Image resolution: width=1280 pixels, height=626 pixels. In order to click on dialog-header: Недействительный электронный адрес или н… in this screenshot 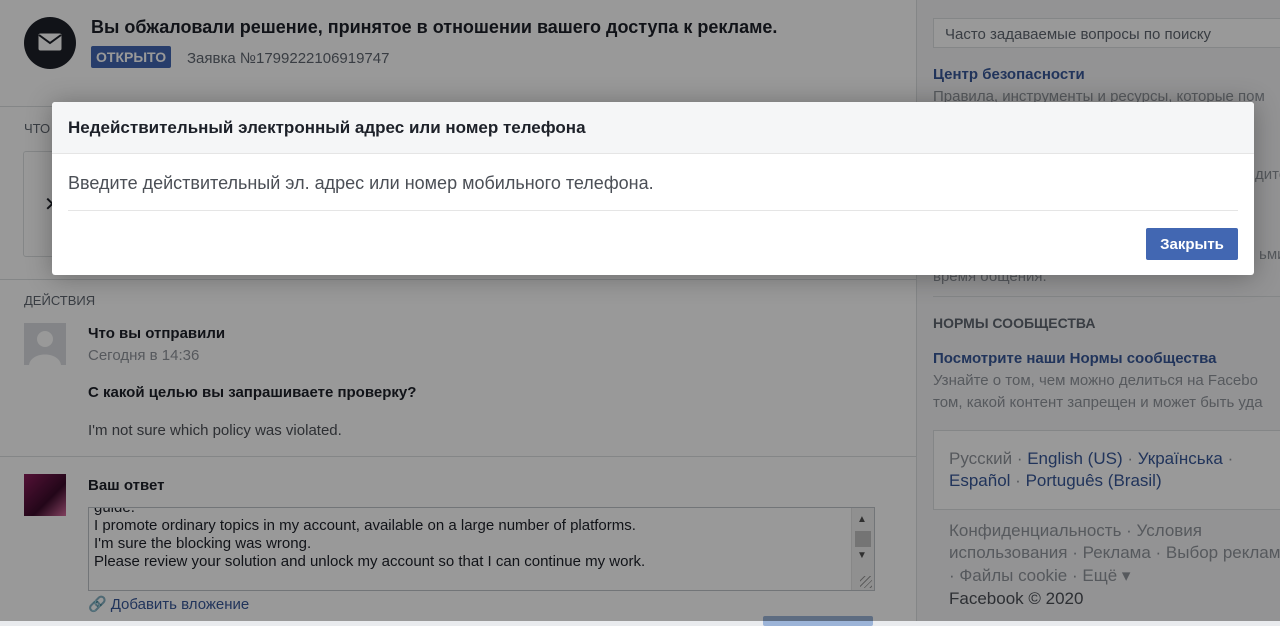, I will do `click(653, 128)`.